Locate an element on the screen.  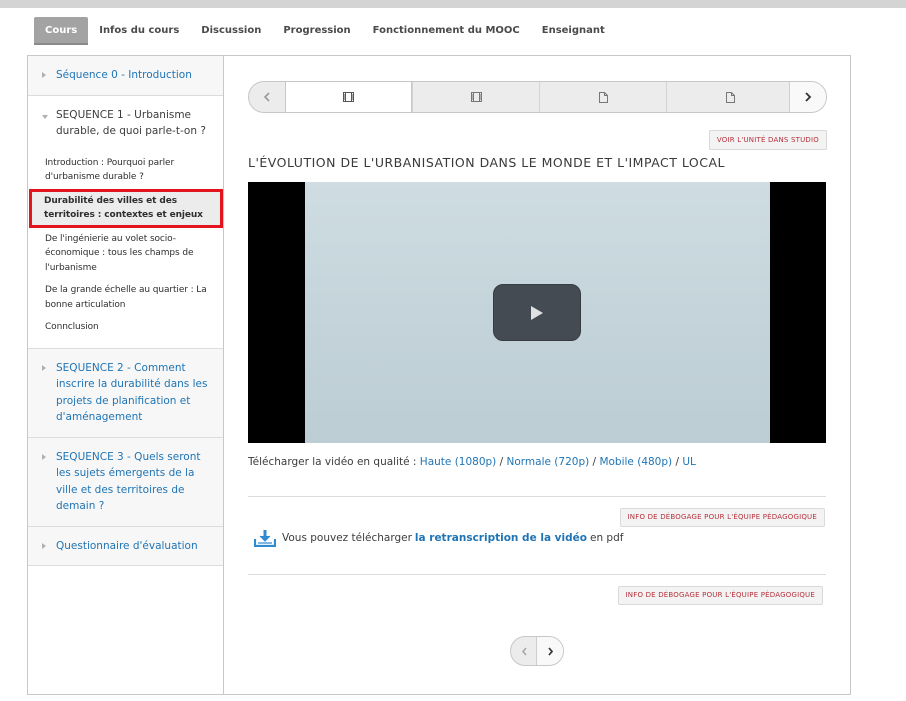
download-link-1080p: Haute (1080p) is located at coordinates (458, 462).